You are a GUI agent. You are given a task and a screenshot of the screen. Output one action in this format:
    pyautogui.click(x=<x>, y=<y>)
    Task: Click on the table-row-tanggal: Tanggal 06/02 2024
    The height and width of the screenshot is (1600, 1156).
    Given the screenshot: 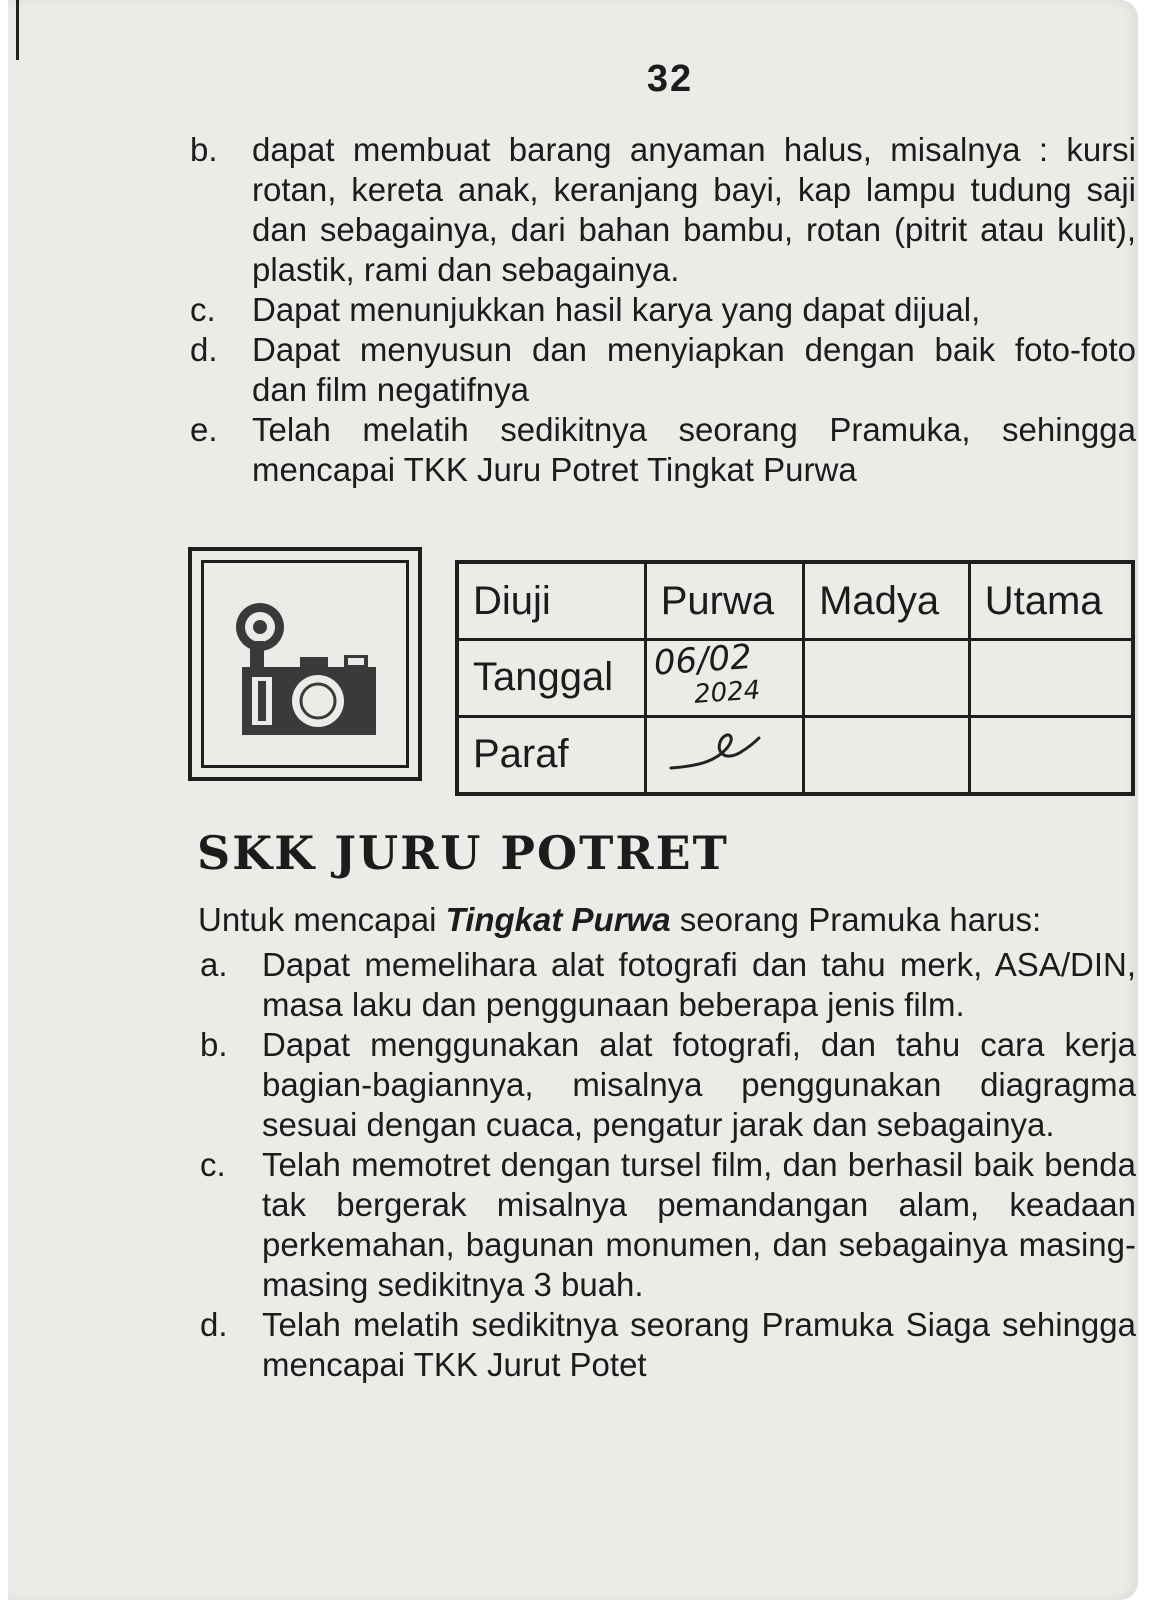 What is the action you would take?
    pyautogui.click(x=795, y=677)
    